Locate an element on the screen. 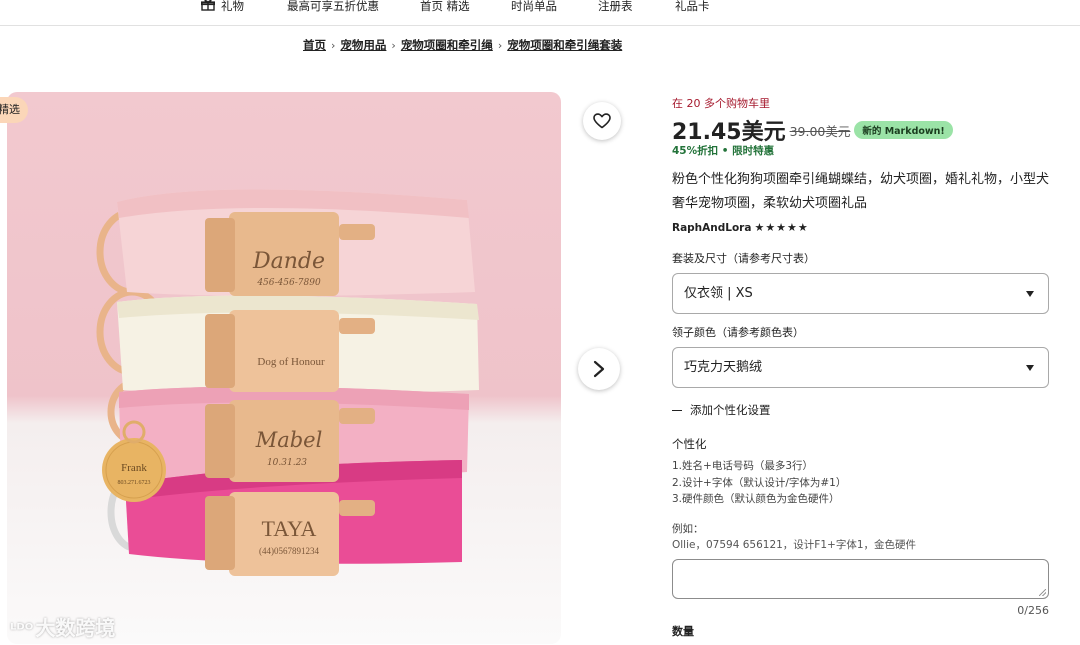  rating-stars-icon: ★★★★★ is located at coordinates (781, 227).